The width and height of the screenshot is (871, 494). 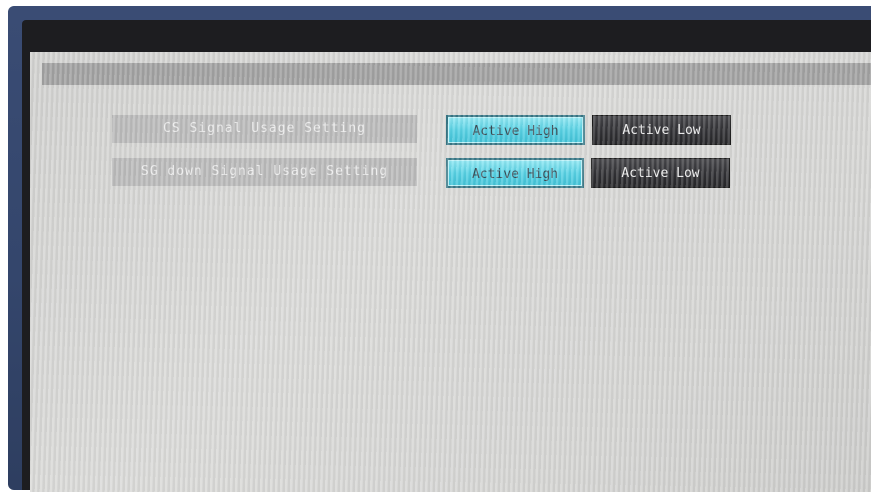 What do you see at coordinates (661, 130) in the screenshot?
I see `cs-active-low-button: Active Low` at bounding box center [661, 130].